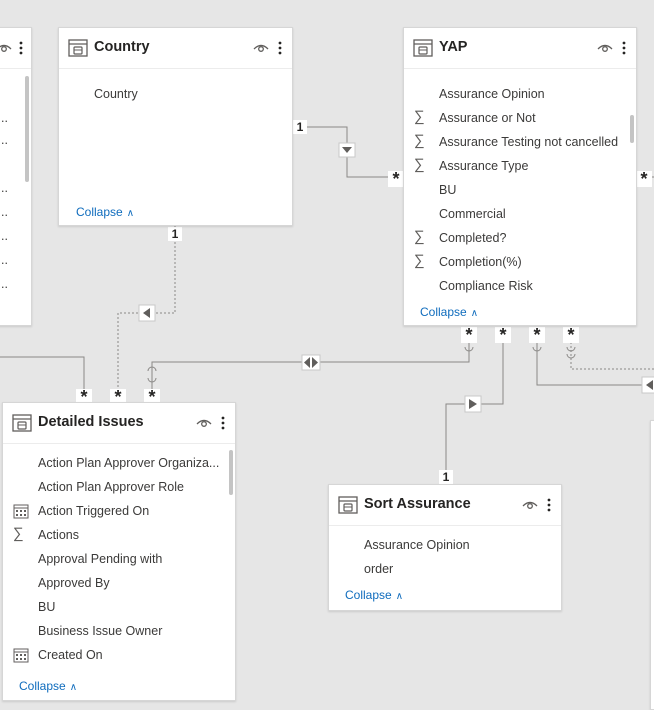 Image resolution: width=654 pixels, height=710 pixels. What do you see at coordinates (111, 487) in the screenshot?
I see `field-label: Action Plan Approver Role` at bounding box center [111, 487].